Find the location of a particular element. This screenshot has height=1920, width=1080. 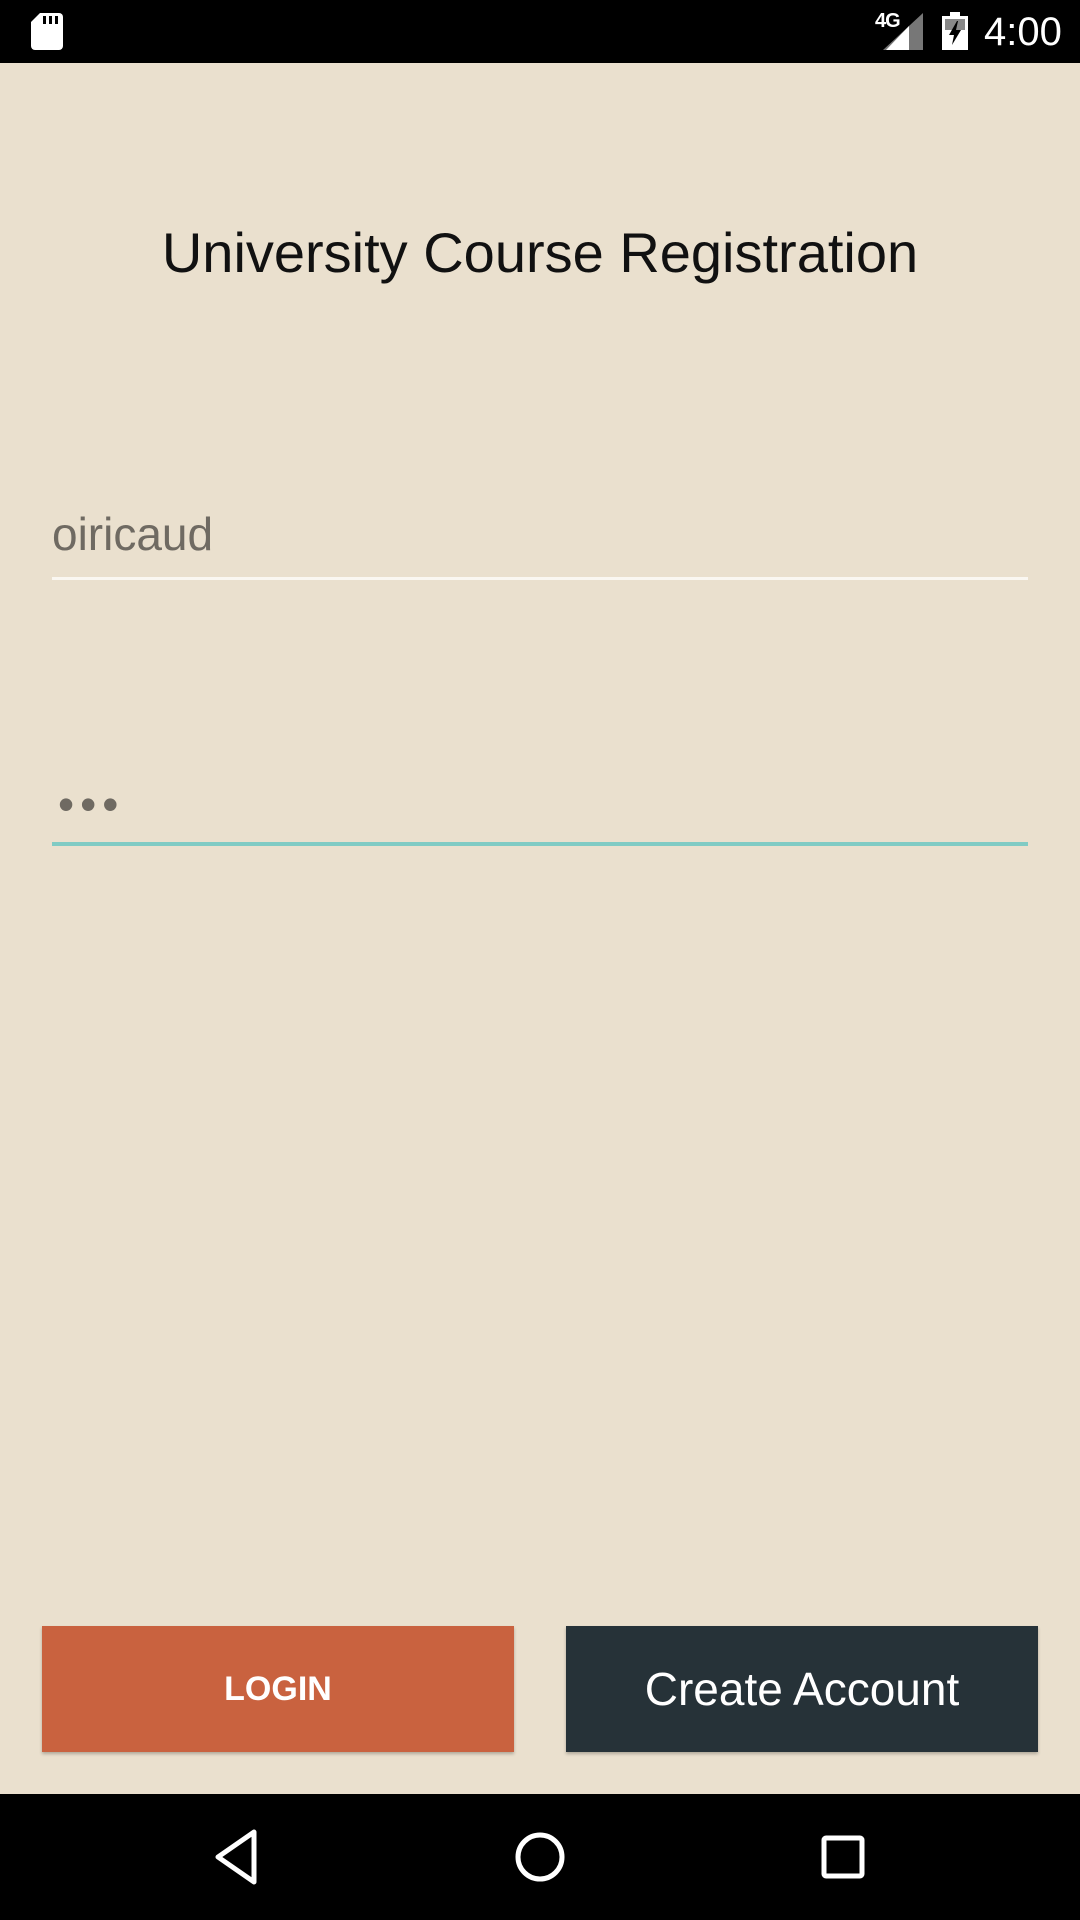

sd-card-icon is located at coordinates (47, 31).